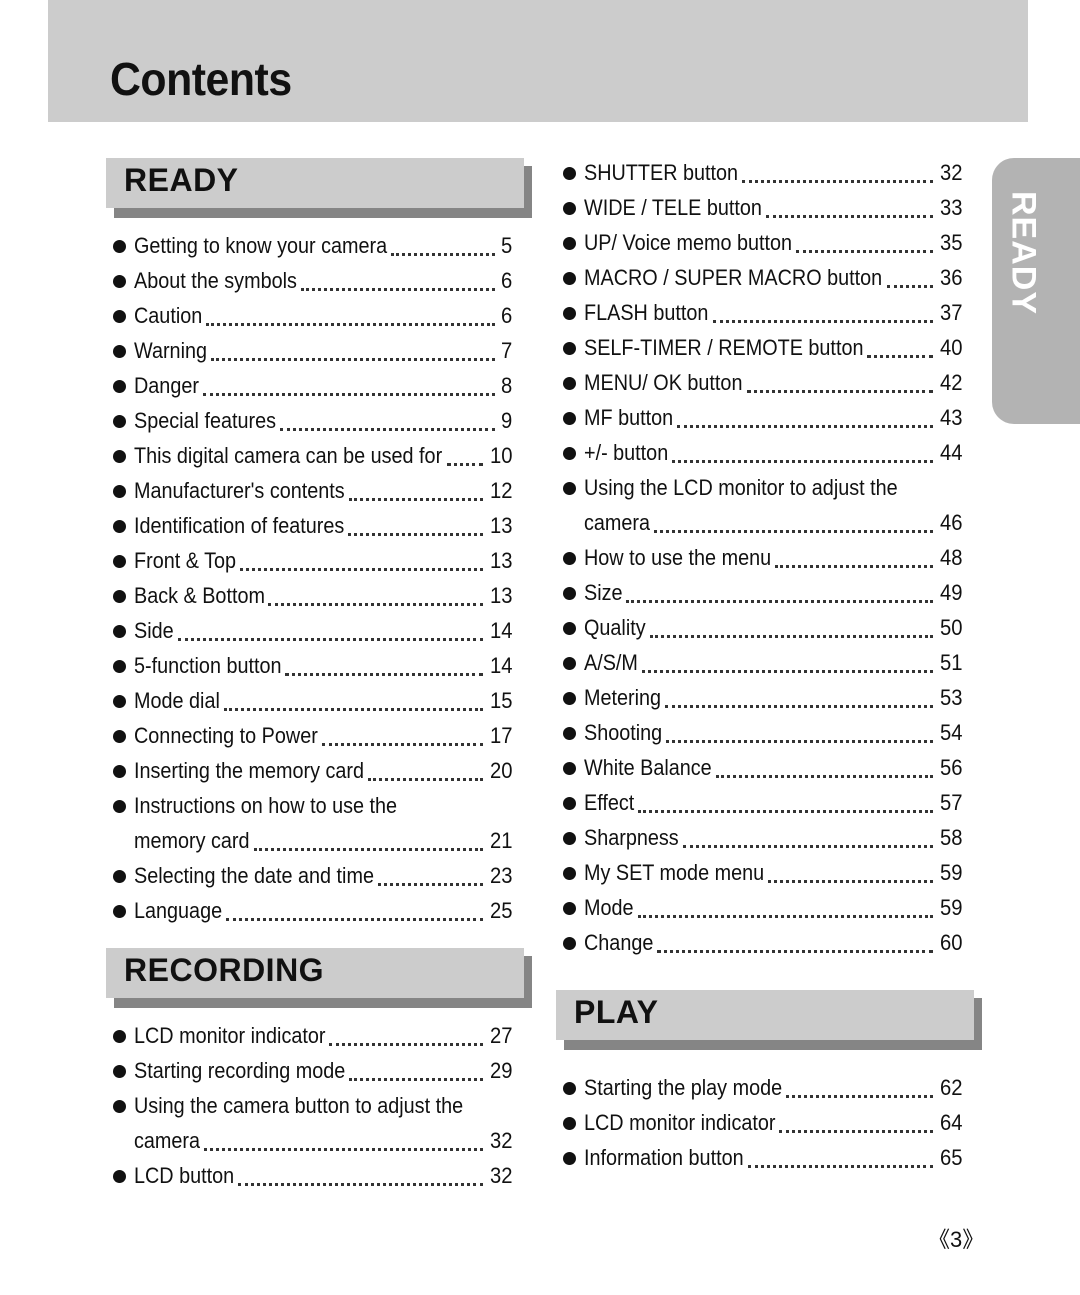  Describe the element at coordinates (769, 1087) in the screenshot. I see `toc-entry: Starting the play mode 62` at that location.